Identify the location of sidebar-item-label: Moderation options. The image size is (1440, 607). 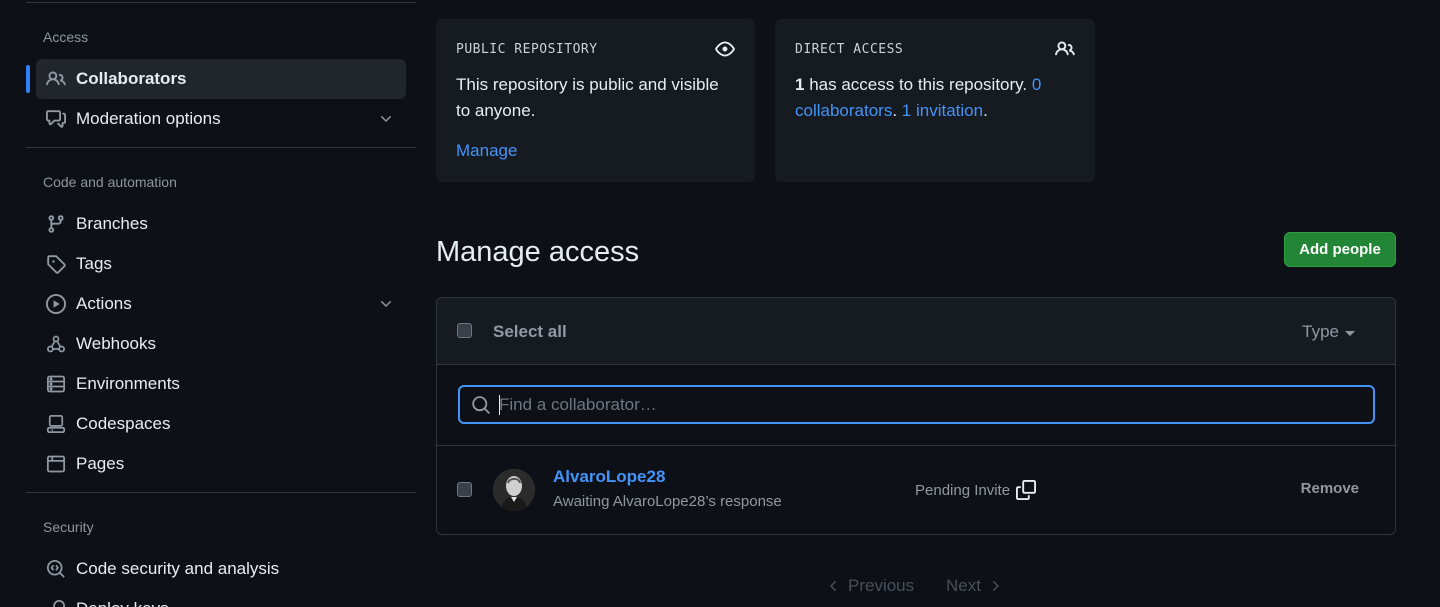
(148, 118).